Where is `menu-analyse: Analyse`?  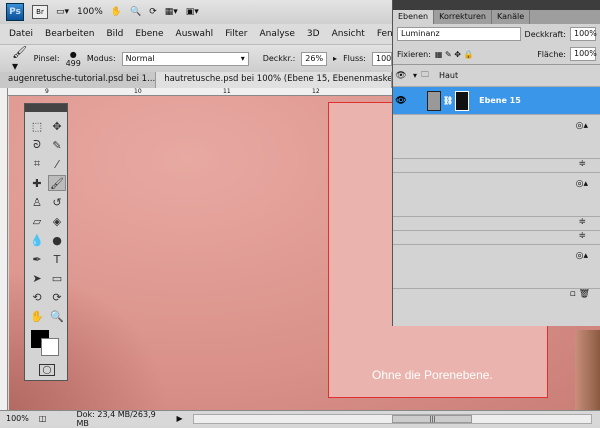 menu-analyse: Analyse is located at coordinates (276, 34).